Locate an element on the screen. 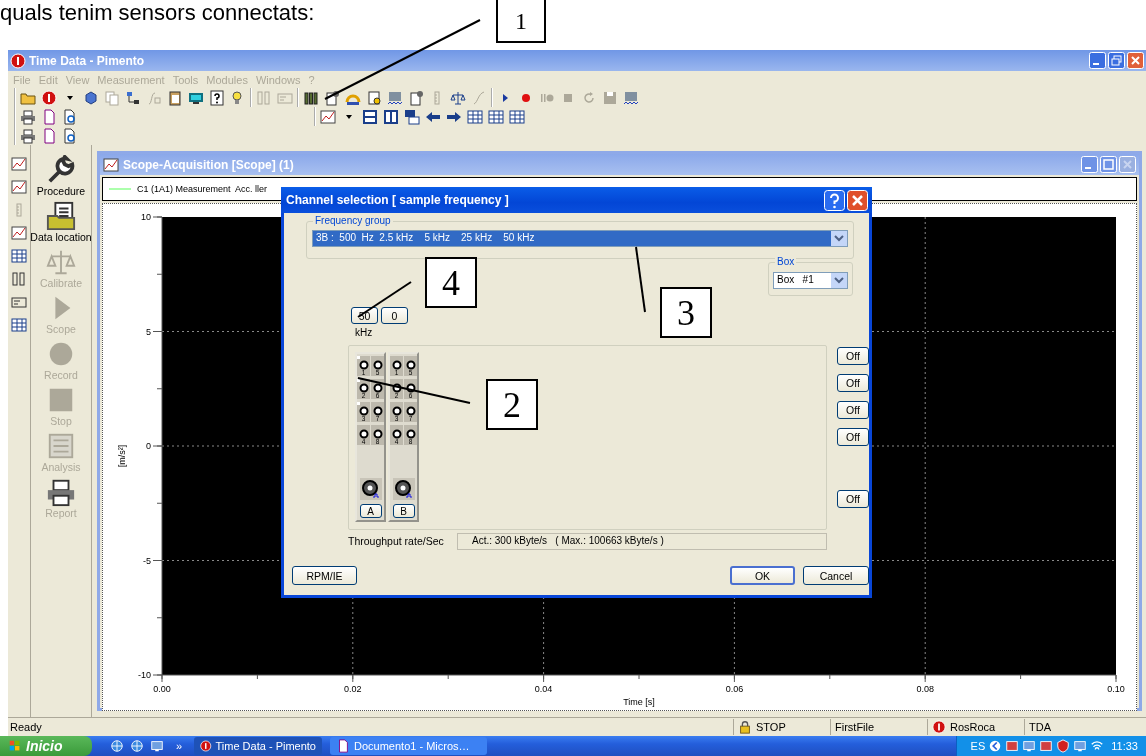  tick-label: -5 is located at coordinates (147, 560).